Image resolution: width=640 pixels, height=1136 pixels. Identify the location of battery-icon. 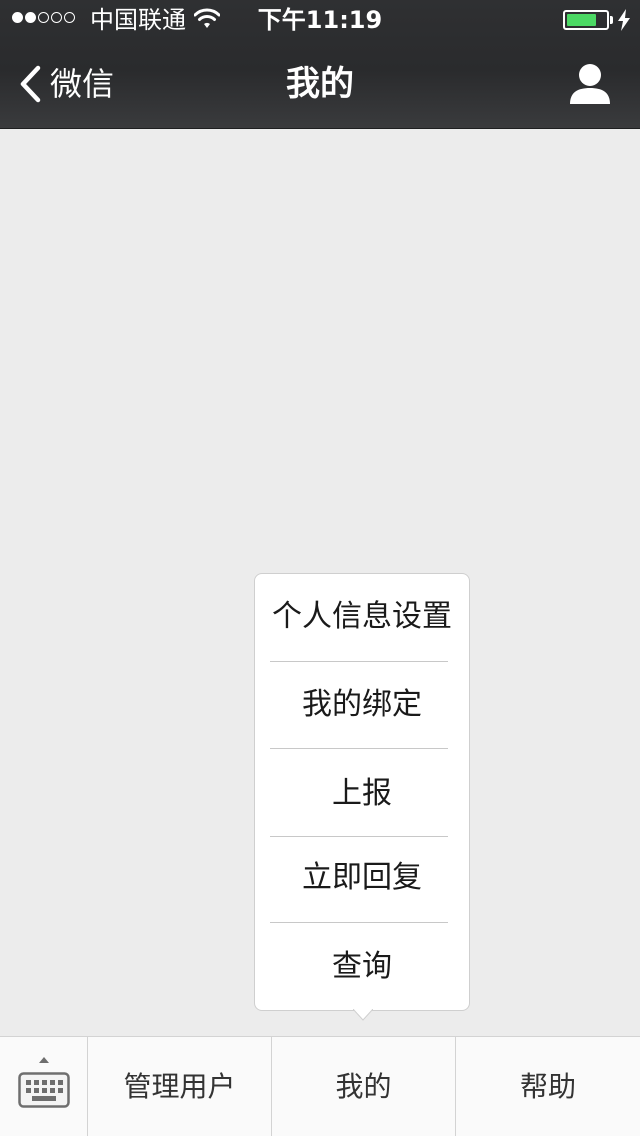
(586, 20).